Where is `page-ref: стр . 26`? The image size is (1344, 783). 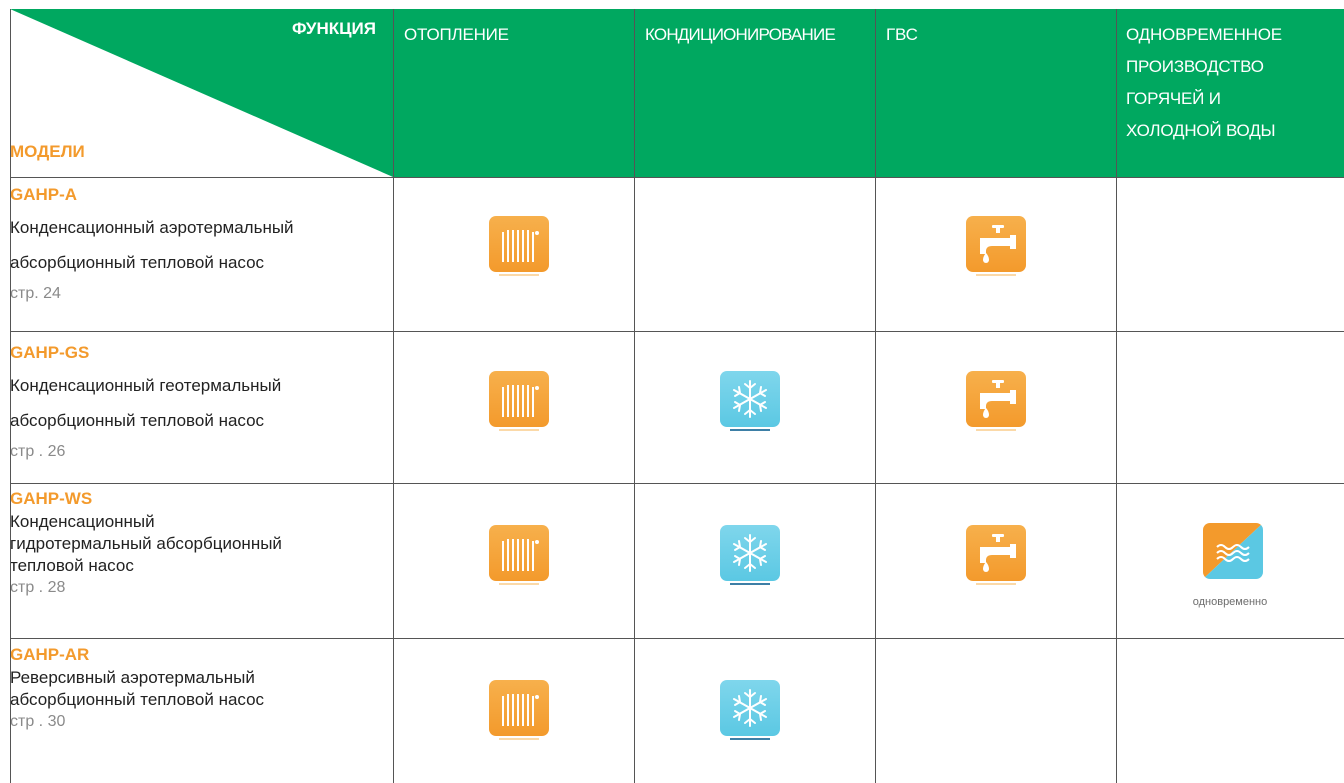 page-ref: стр . 26 is located at coordinates (38, 451).